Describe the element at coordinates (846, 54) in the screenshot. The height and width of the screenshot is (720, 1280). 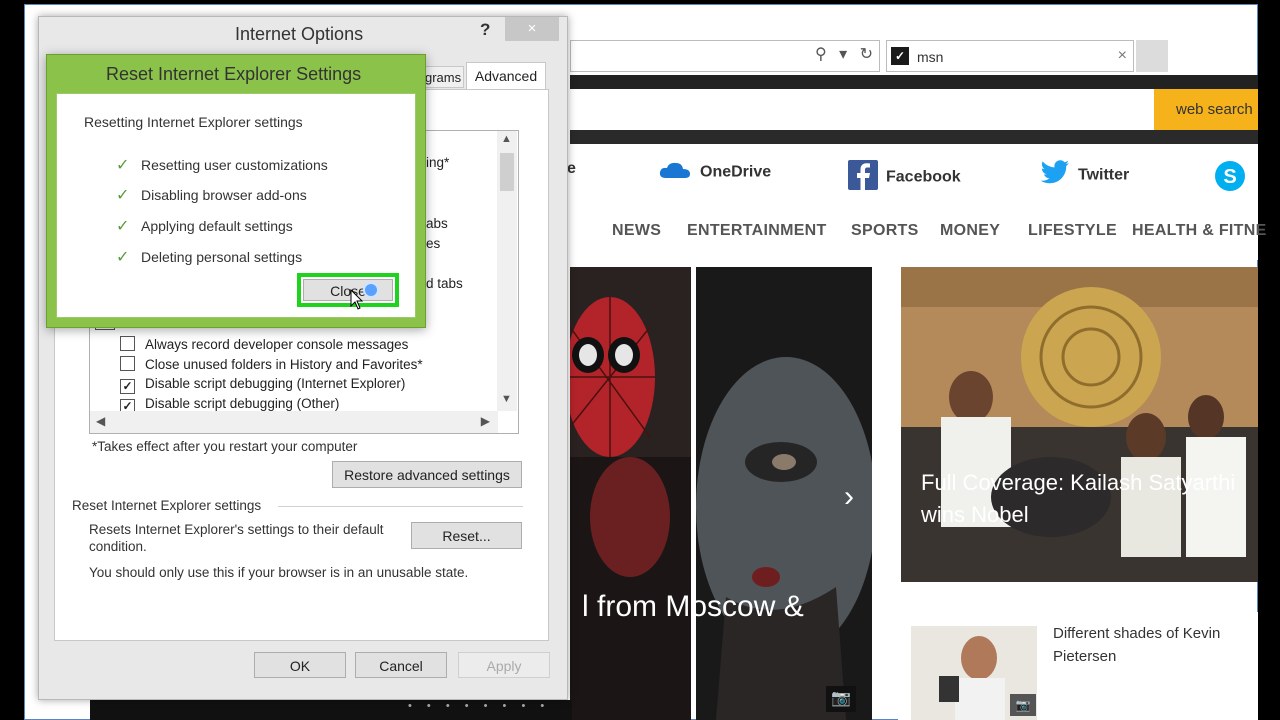
I see `address-bar-icons: ⚲ ▾ ↻` at that location.